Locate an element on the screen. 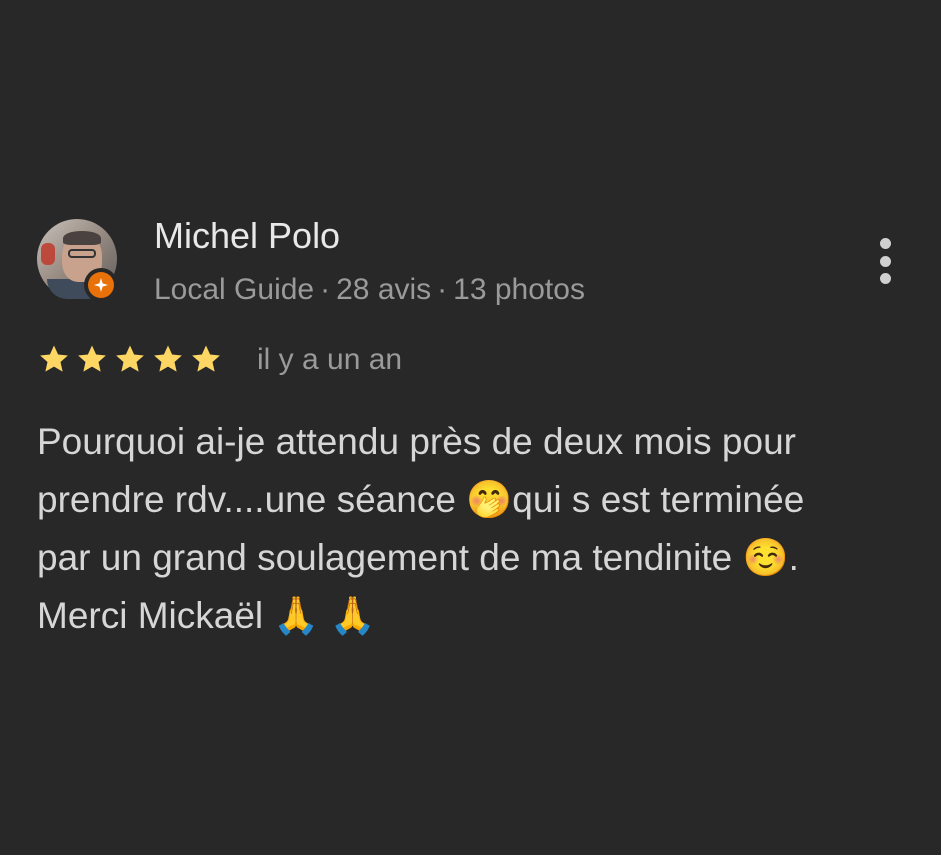  local-guide-label: Local Guide is located at coordinates (234, 289).